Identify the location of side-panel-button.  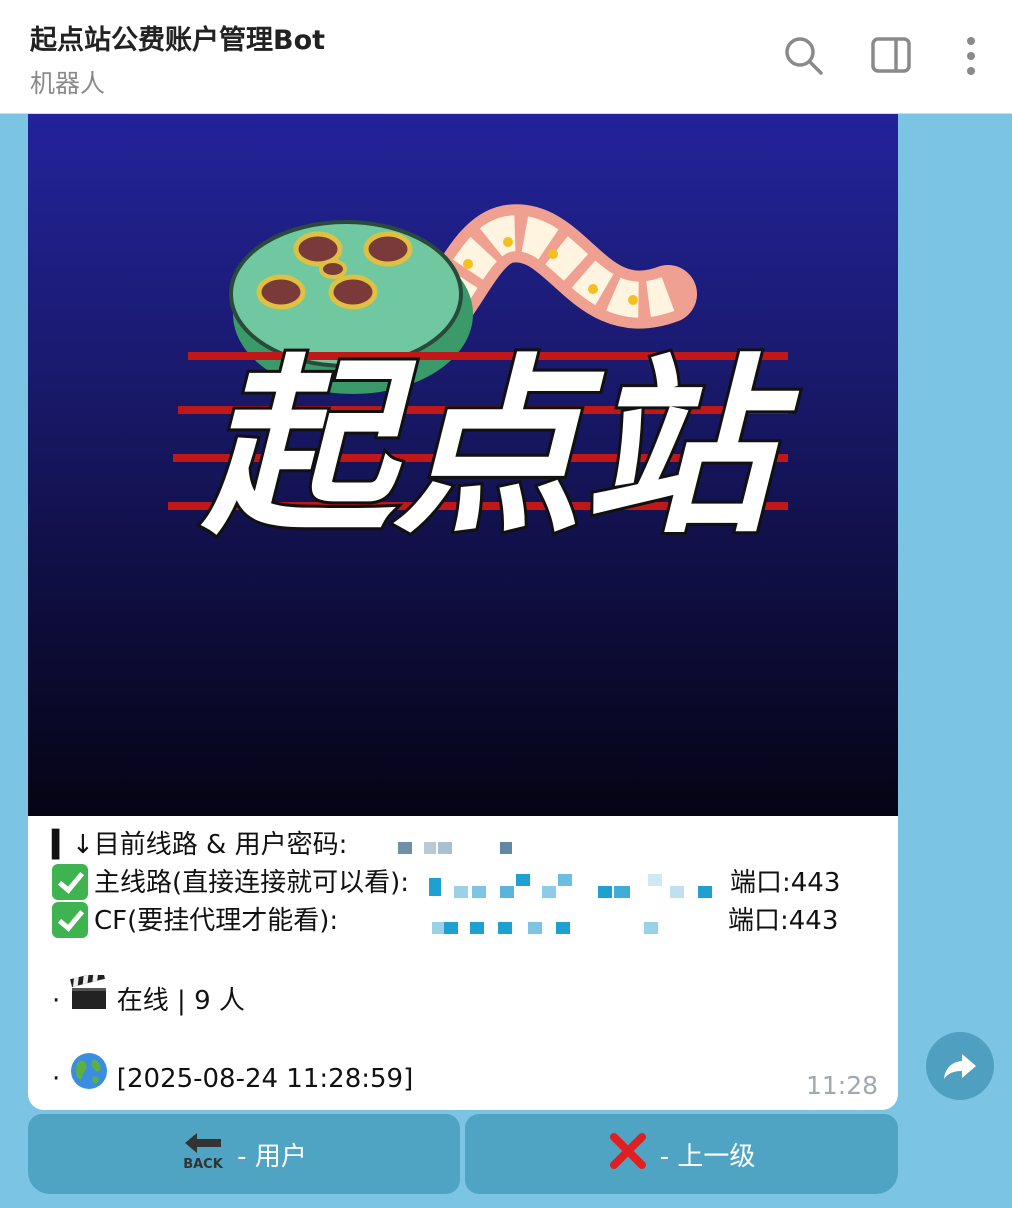
(891, 55).